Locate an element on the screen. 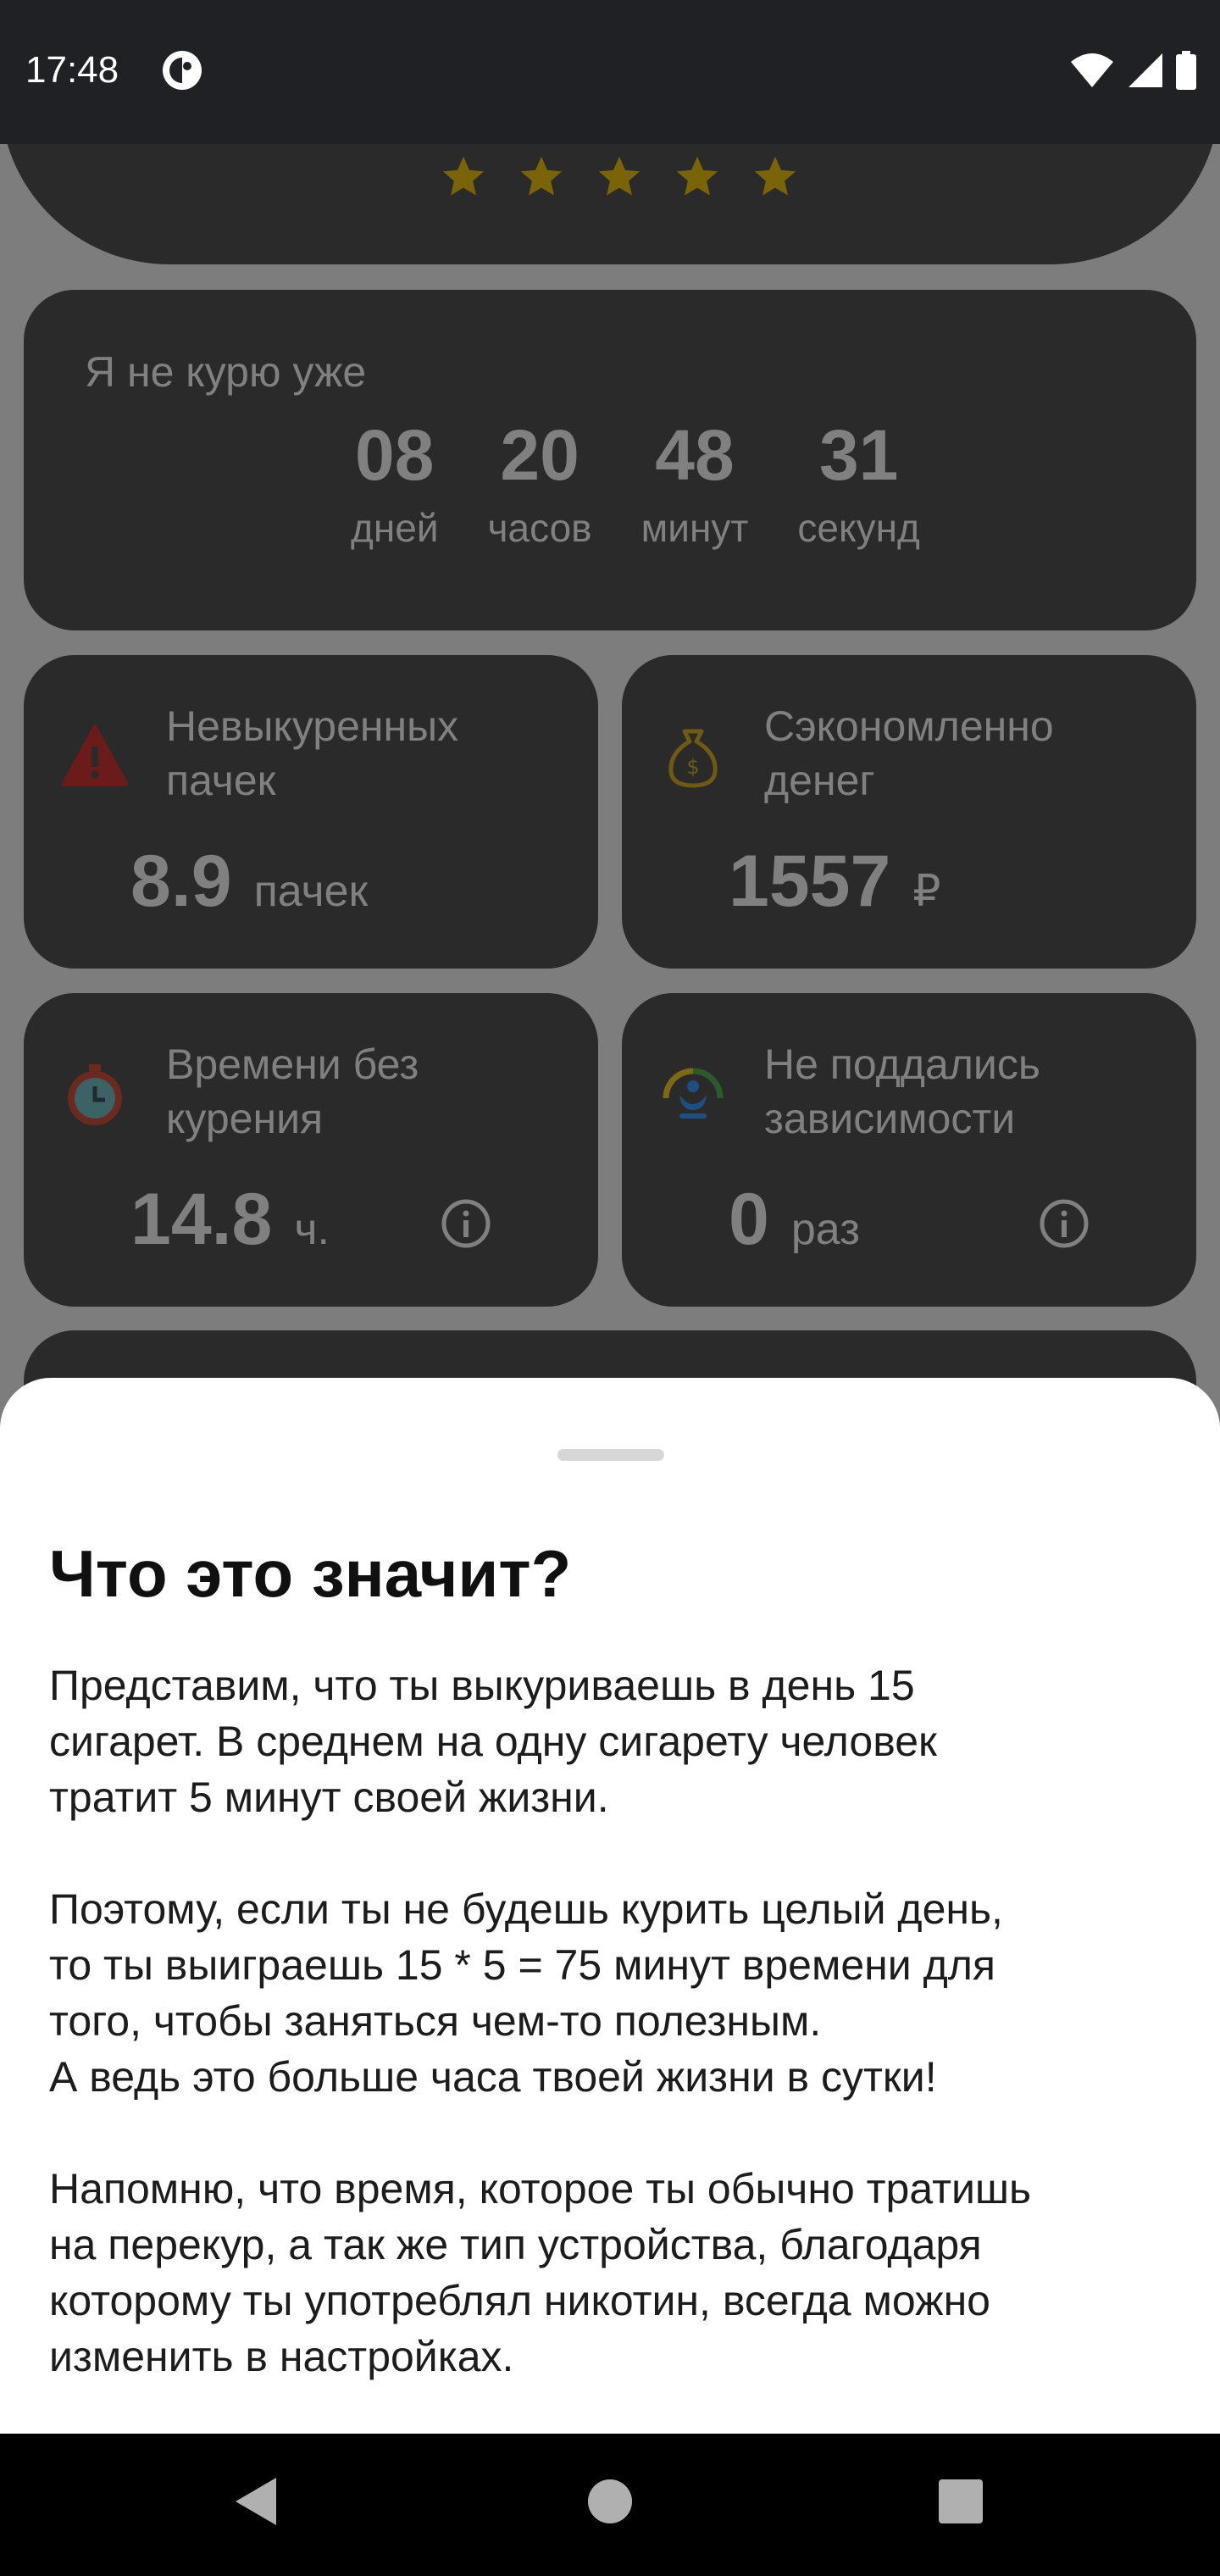 This screenshot has width=1220, height=2576. counter-minutes: 48 минут is located at coordinates (695, 484).